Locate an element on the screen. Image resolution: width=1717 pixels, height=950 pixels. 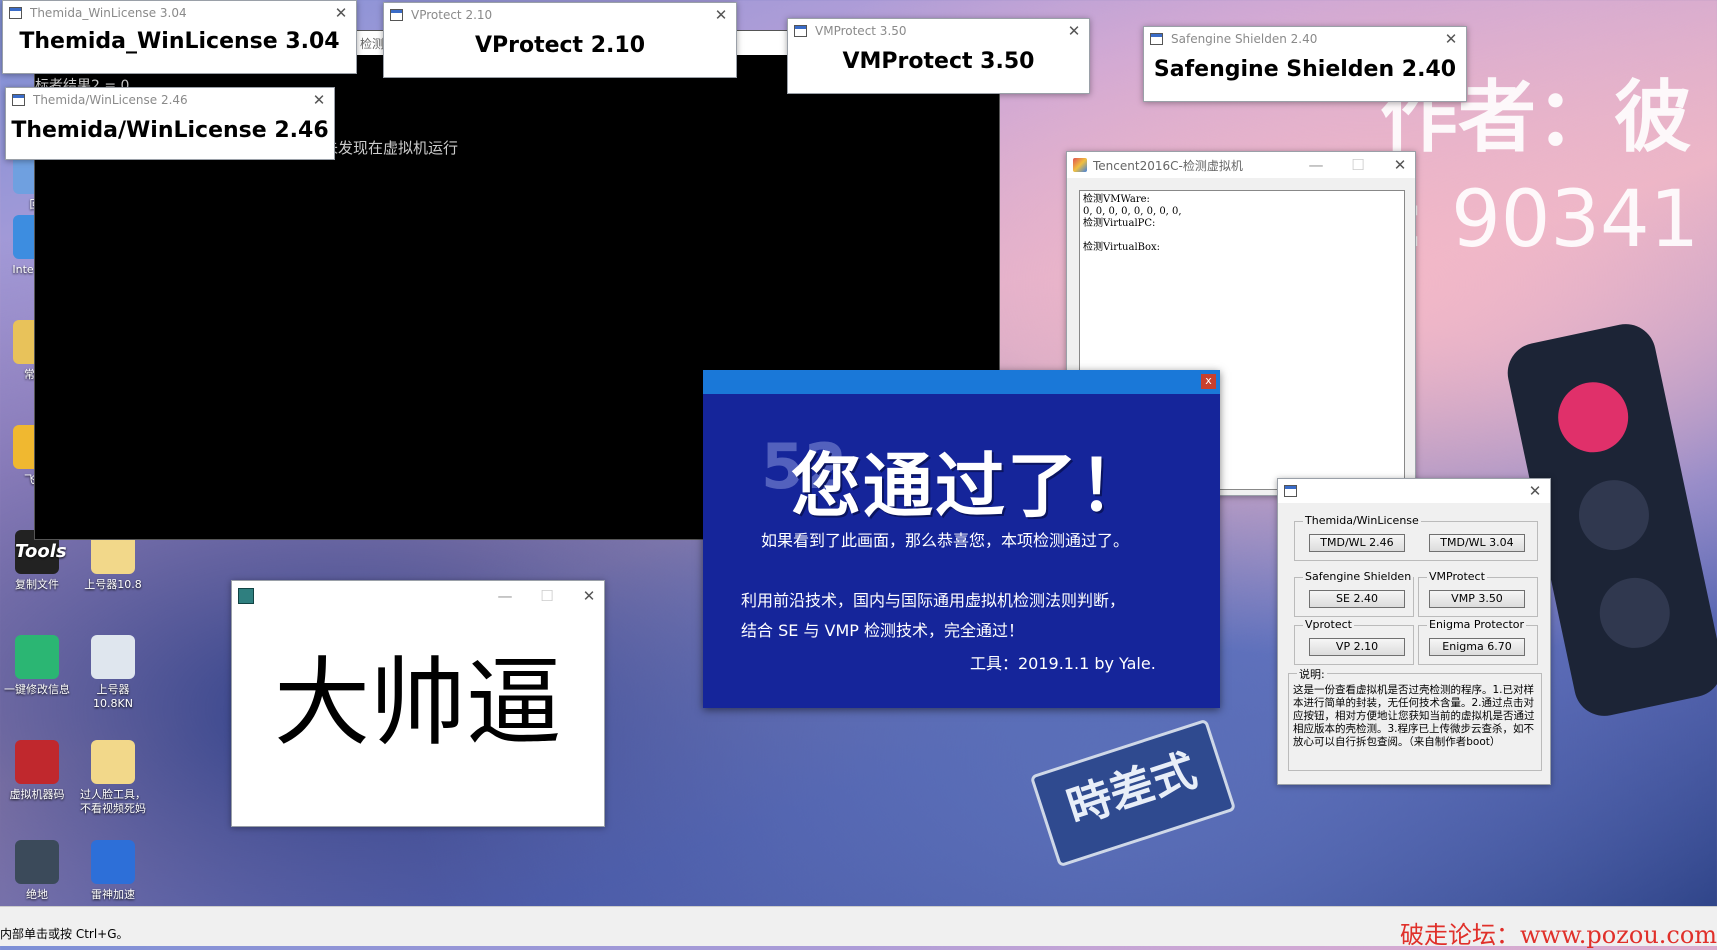
group-safengine: Safengine Shielden SE 2.40 is located at coordinates (1354, 593).